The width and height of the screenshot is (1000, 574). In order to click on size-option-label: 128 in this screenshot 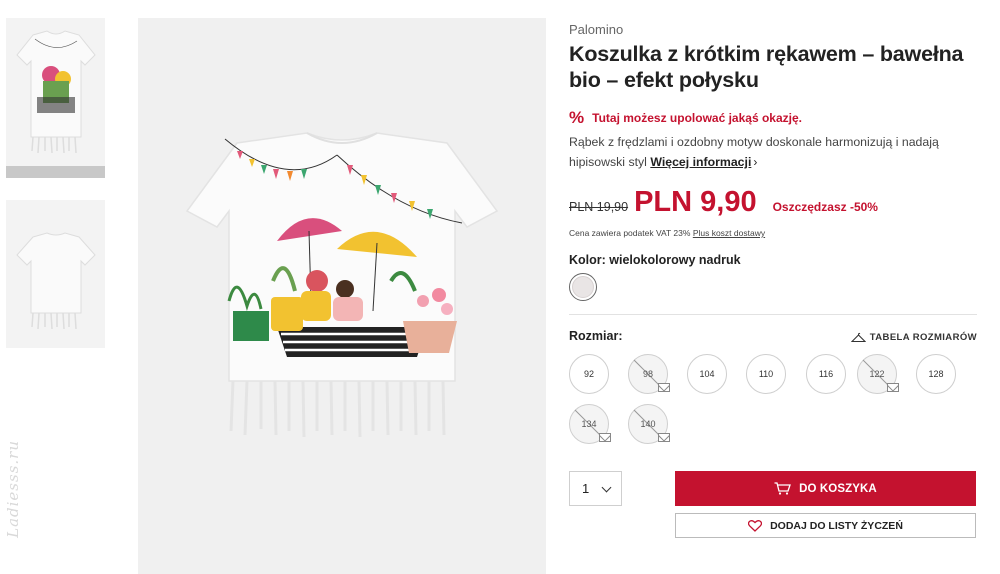, I will do `click(936, 374)`.